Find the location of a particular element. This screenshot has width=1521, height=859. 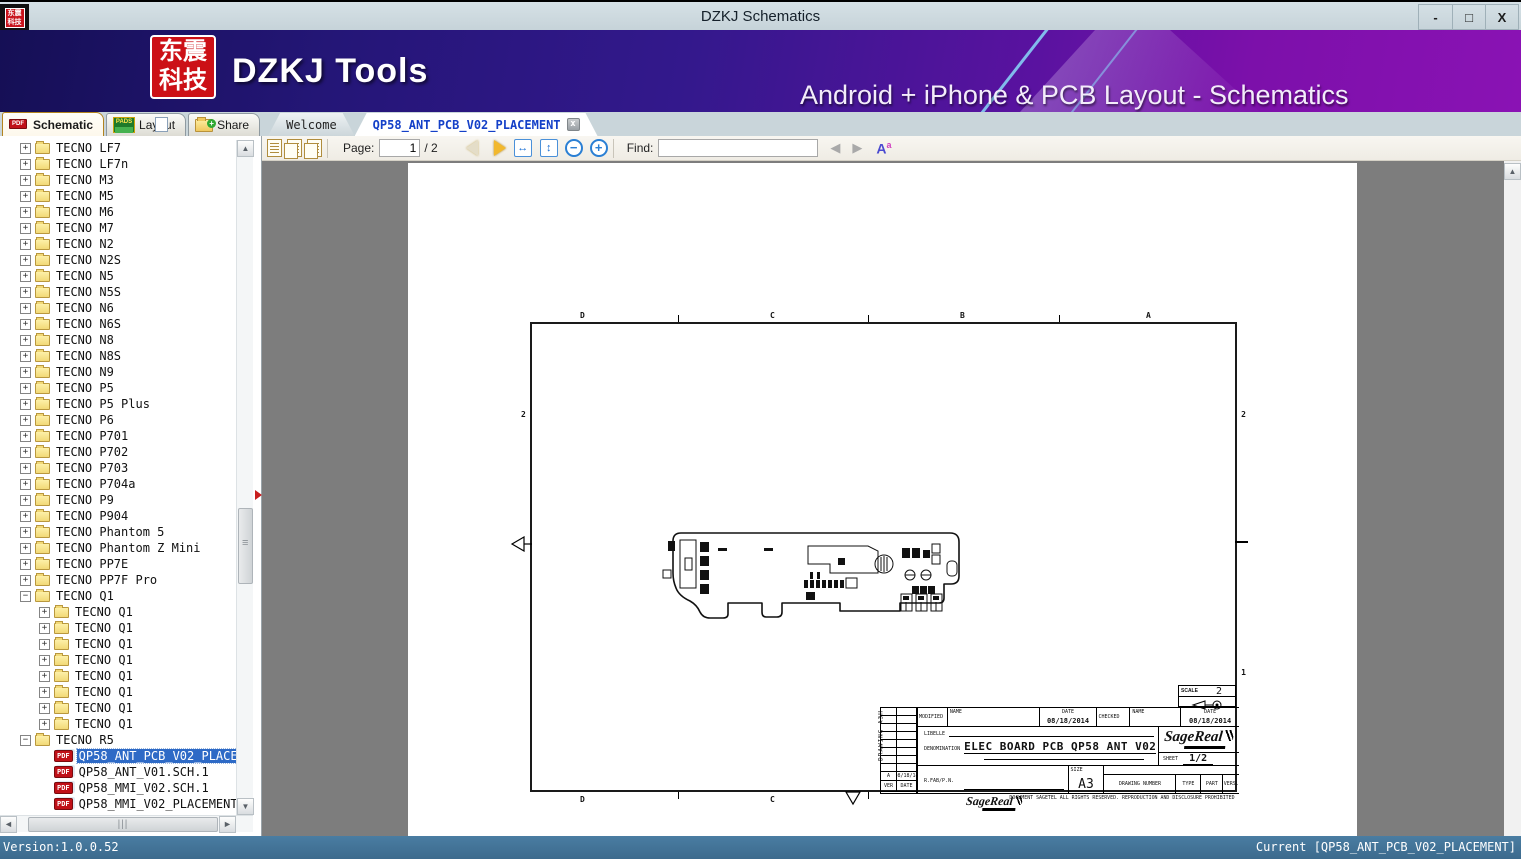

tree-item: + TECNO P702 is located at coordinates (118, 452).